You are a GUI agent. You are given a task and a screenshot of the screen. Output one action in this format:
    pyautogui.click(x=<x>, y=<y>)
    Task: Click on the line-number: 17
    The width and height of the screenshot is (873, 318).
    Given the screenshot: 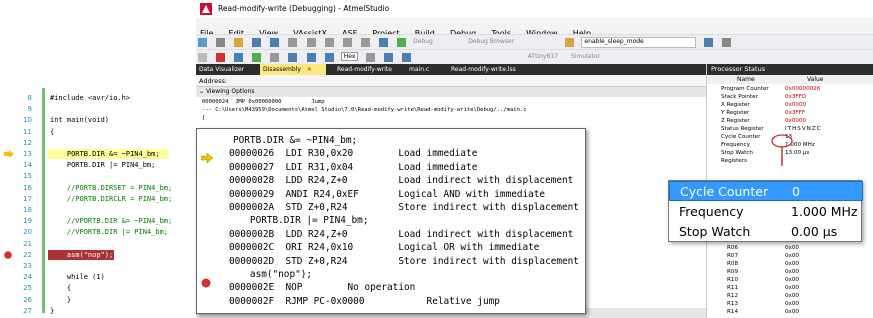 What is the action you would take?
    pyautogui.click(x=27, y=198)
    